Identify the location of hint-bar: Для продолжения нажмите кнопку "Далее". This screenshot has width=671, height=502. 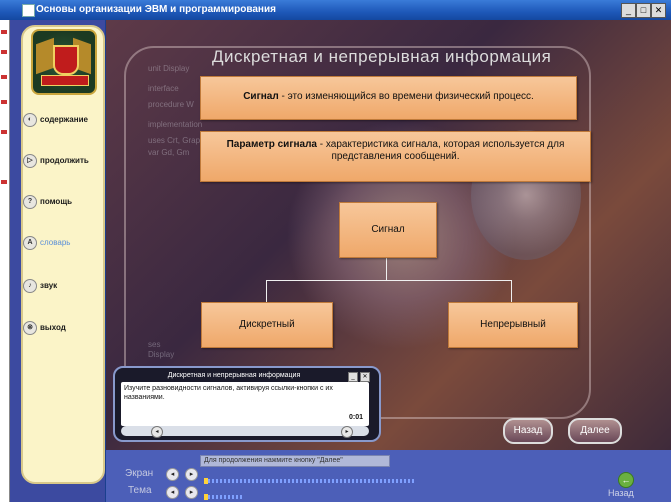
(295, 461).